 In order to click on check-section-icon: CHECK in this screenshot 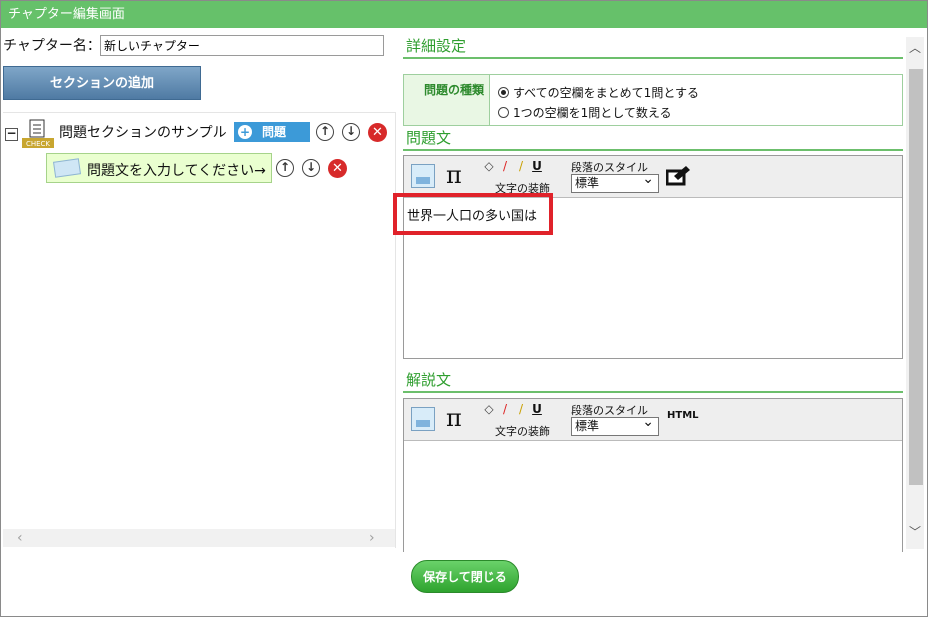, I will do `click(38, 133)`.